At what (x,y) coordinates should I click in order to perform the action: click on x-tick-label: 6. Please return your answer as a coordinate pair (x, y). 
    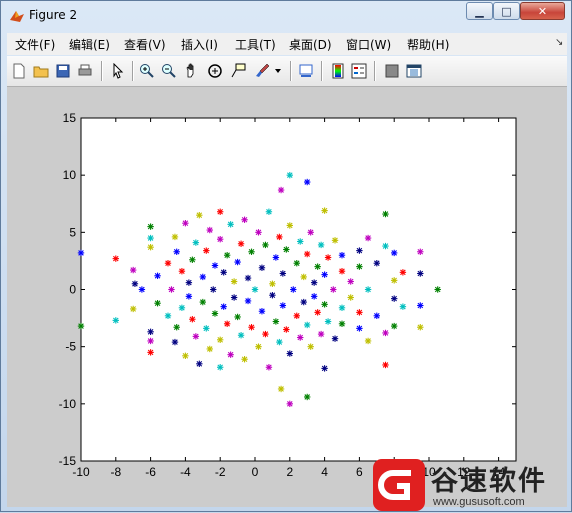
    Looking at the image, I should click on (359, 472).